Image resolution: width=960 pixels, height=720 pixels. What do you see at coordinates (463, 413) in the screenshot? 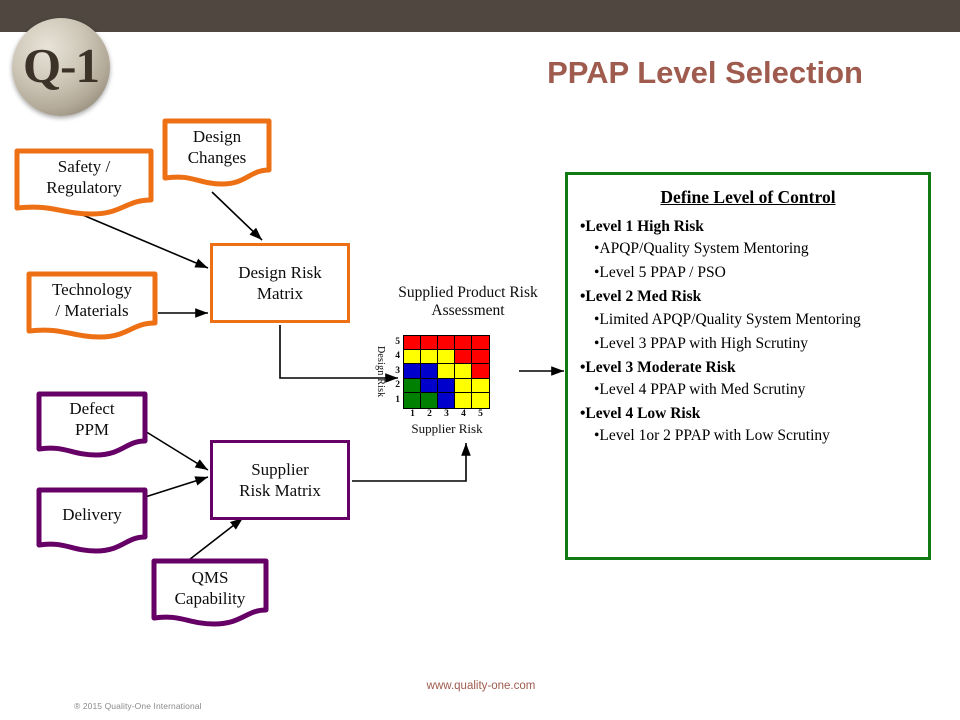
I see `risk-matrix-x-tick: 4` at bounding box center [463, 413].